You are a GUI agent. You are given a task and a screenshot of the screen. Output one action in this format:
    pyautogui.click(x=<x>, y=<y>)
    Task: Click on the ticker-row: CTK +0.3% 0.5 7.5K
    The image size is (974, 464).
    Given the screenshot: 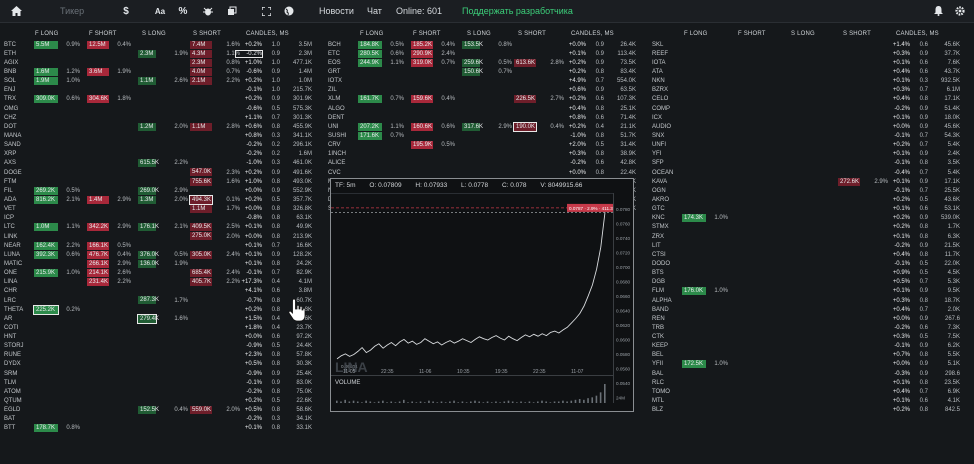 What is the action you would take?
    pyautogui.click(x=812, y=337)
    